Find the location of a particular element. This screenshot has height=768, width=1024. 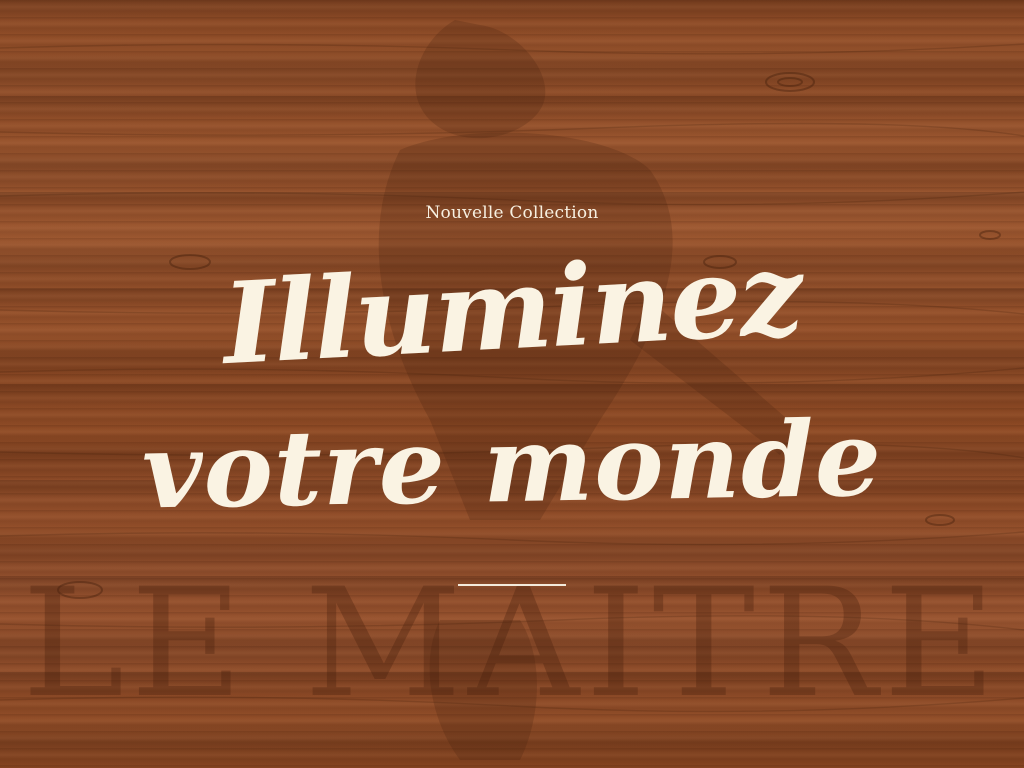

collection-eyebrow: Nouvelle Collection is located at coordinates (512, 213).